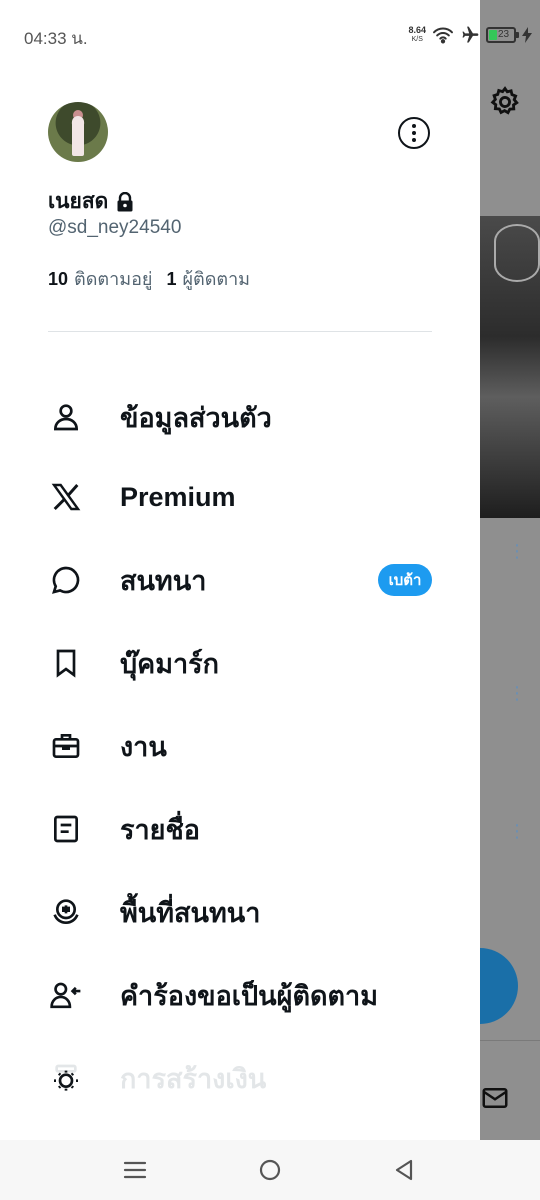  Describe the element at coordinates (115, 227) in the screenshot. I see `profile-handle: @sd_ney24540` at that location.